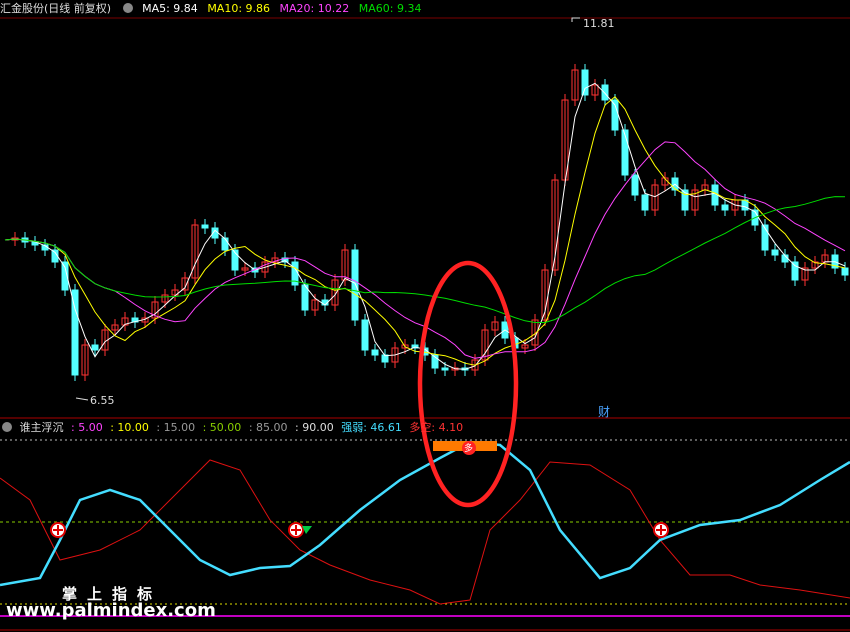  Describe the element at coordinates (129, 427) in the screenshot. I see `level-10: : 10.00` at that location.